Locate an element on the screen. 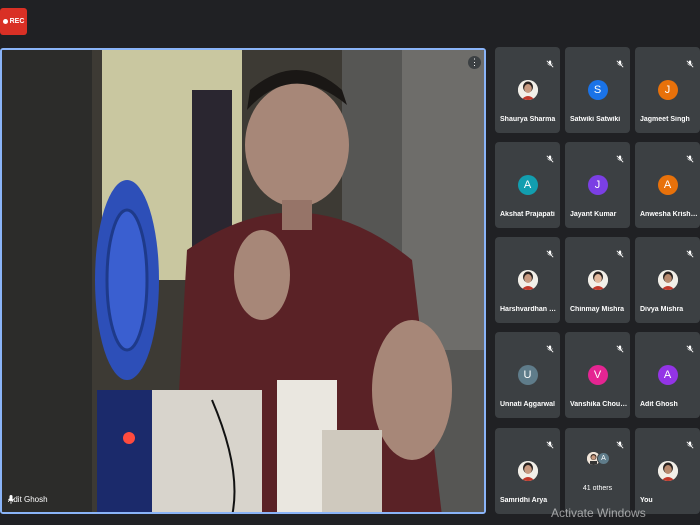  participant-tile: A Adit Ghosh is located at coordinates (667, 375).